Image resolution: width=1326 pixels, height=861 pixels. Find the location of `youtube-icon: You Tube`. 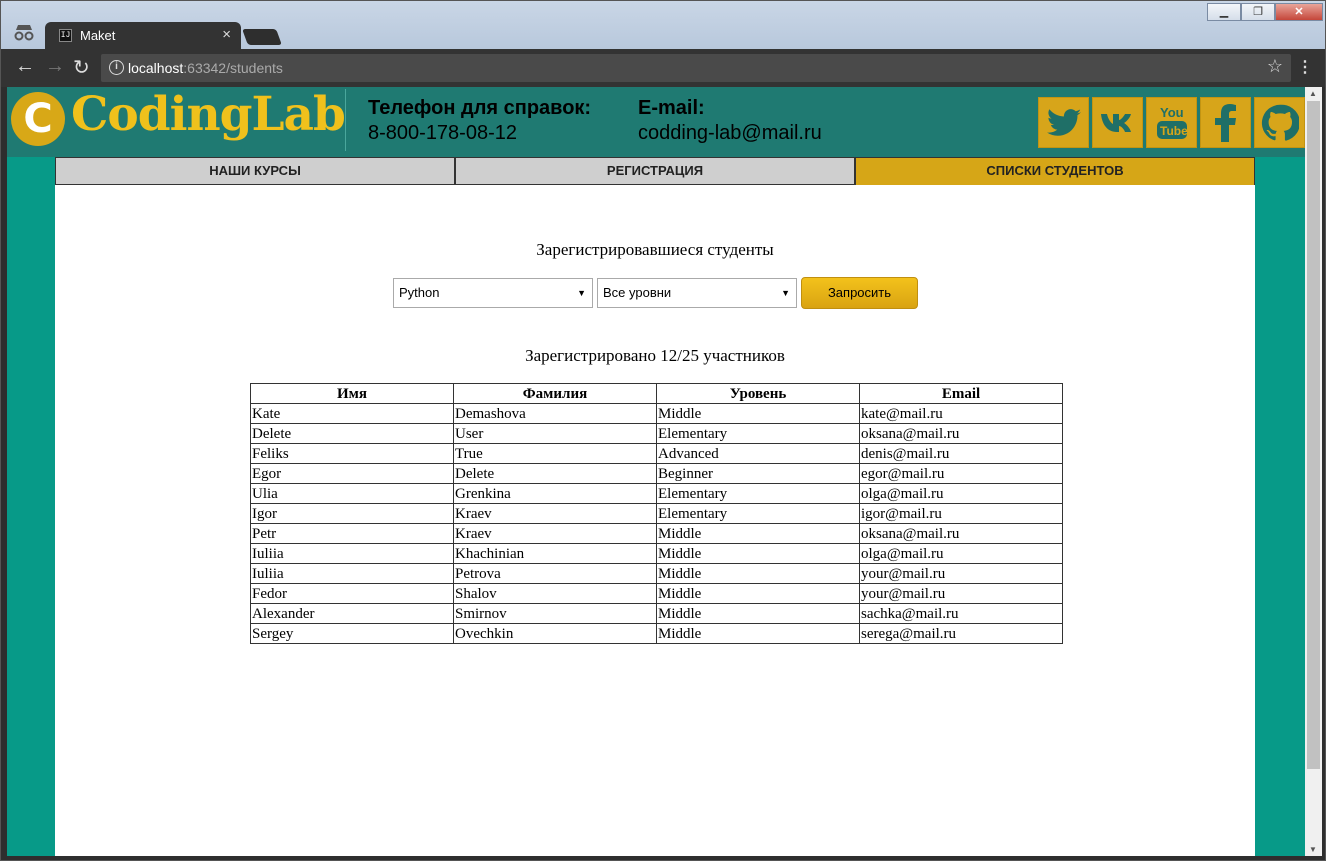

youtube-icon: You Tube is located at coordinates (1171, 122).